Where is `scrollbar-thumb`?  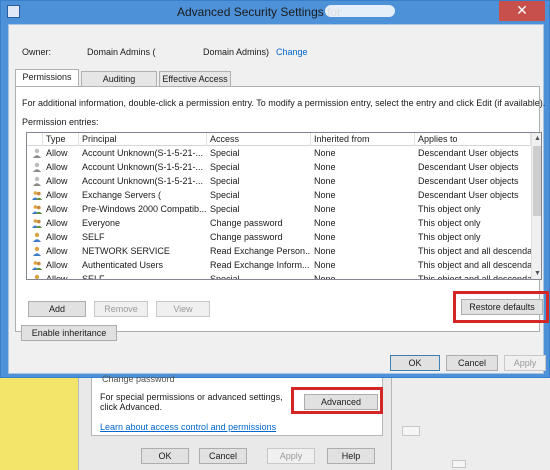 scrollbar-thumb is located at coordinates (537, 181).